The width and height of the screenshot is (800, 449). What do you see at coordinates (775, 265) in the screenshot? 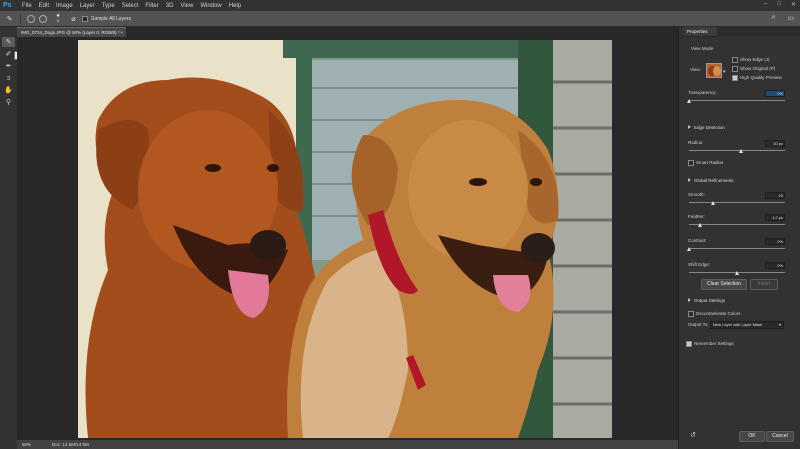
I see `shift-edge-value: 0%` at bounding box center [775, 265].